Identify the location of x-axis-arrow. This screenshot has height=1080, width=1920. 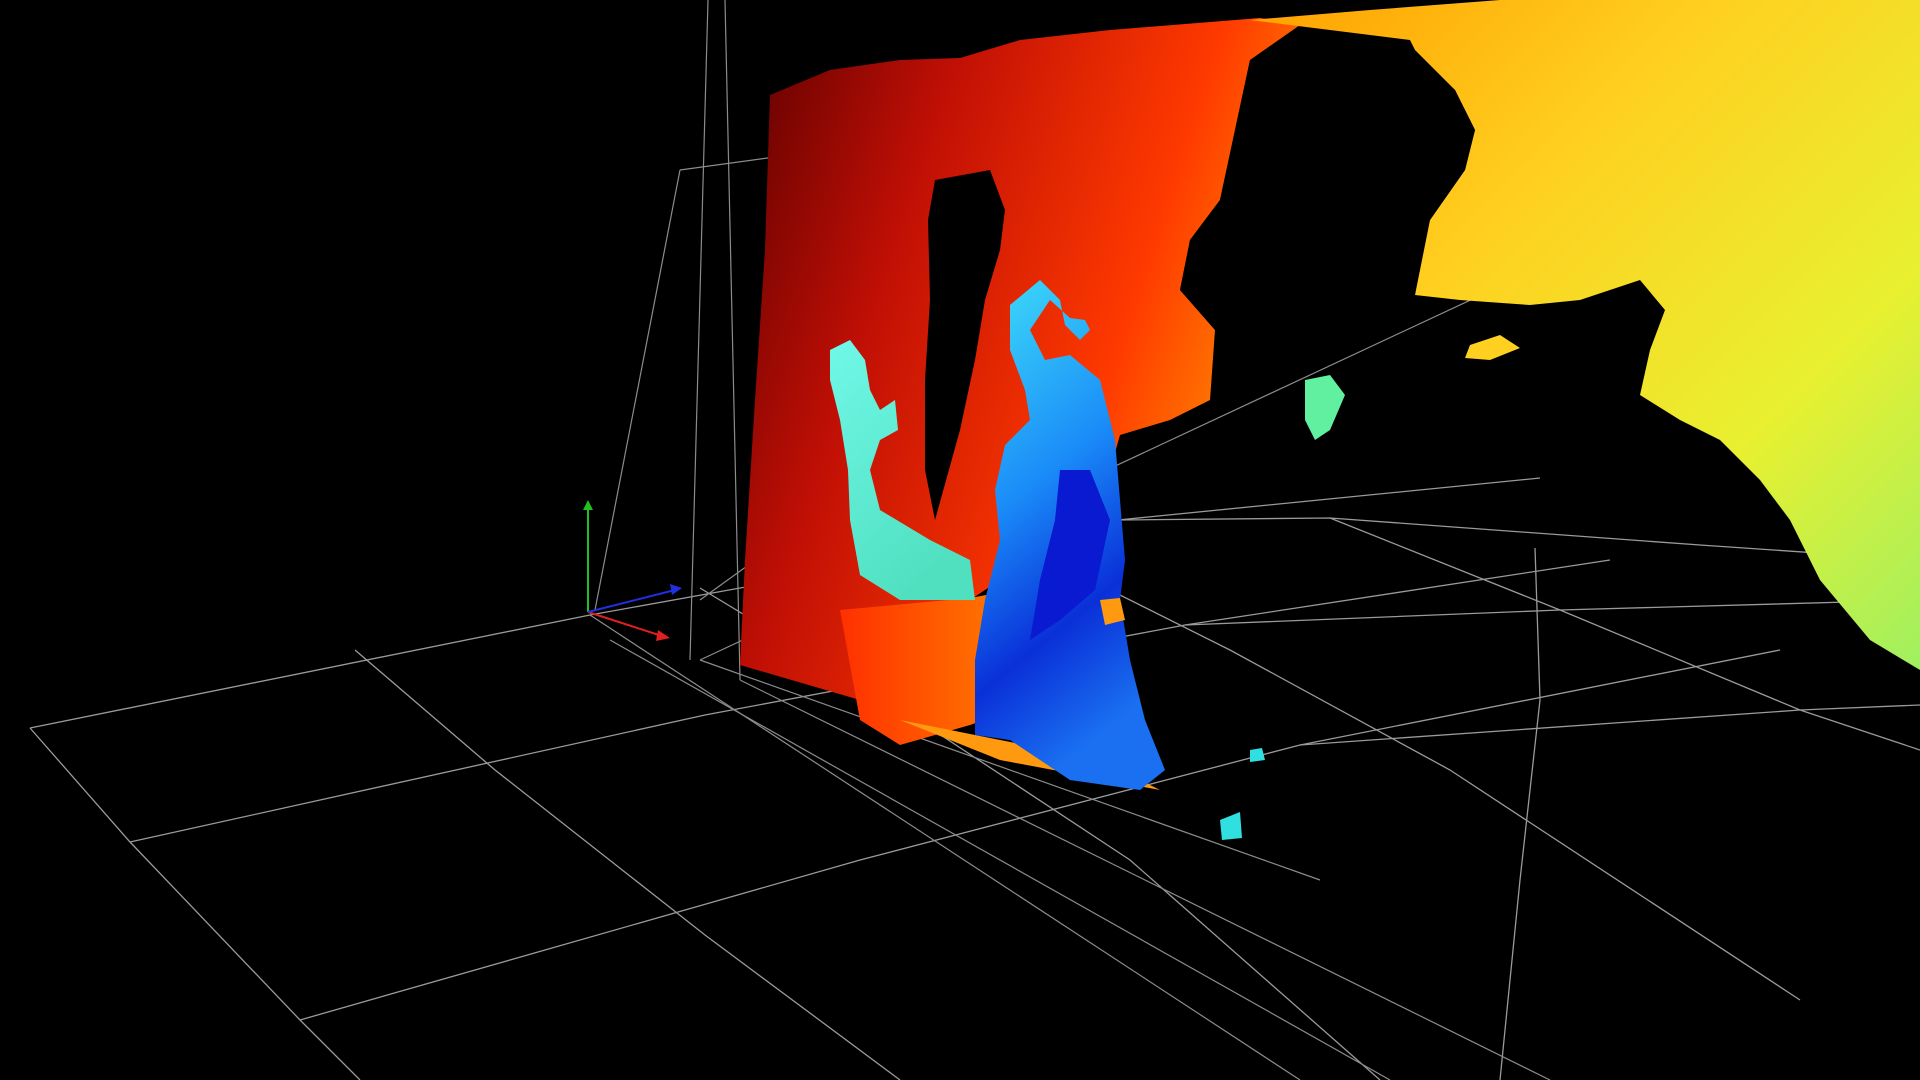
(663, 635).